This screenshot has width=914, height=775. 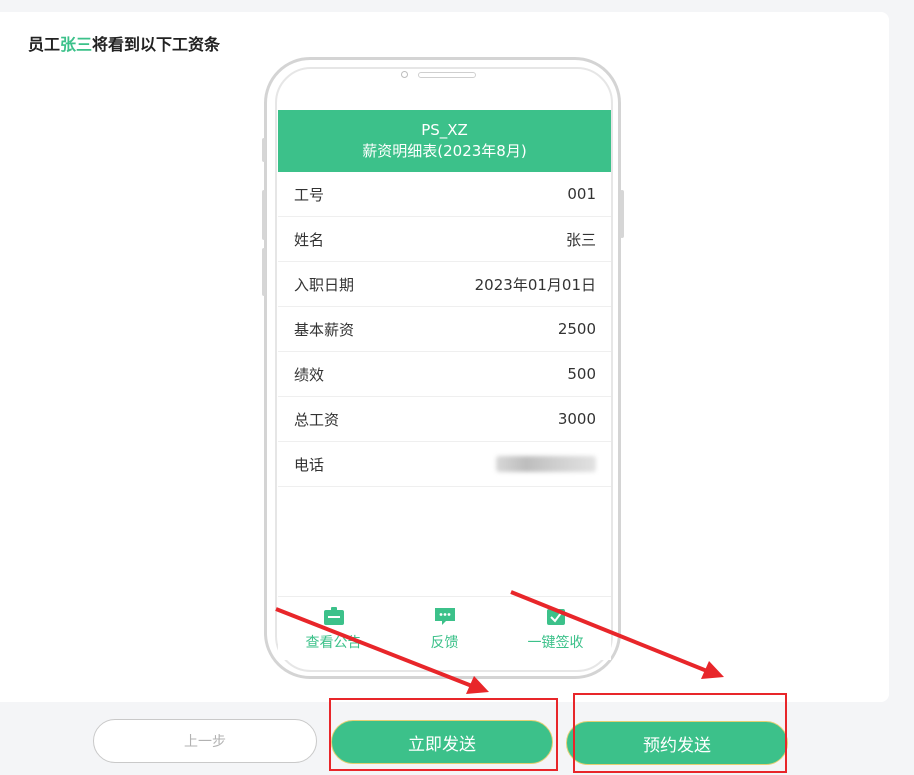 I want to click on row-value: 2023年01月01日, so click(x=535, y=284).